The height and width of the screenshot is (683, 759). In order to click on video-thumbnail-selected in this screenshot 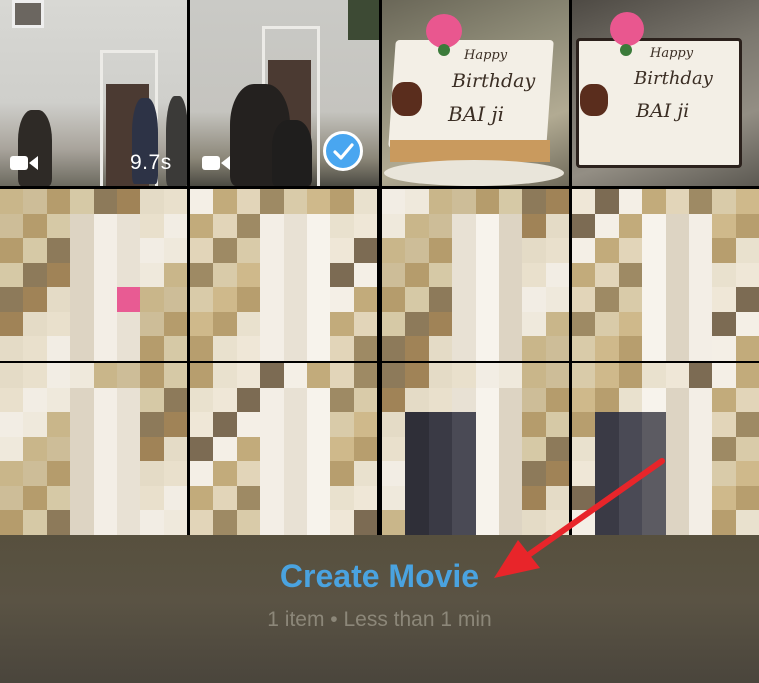, I will do `click(284, 93)`.